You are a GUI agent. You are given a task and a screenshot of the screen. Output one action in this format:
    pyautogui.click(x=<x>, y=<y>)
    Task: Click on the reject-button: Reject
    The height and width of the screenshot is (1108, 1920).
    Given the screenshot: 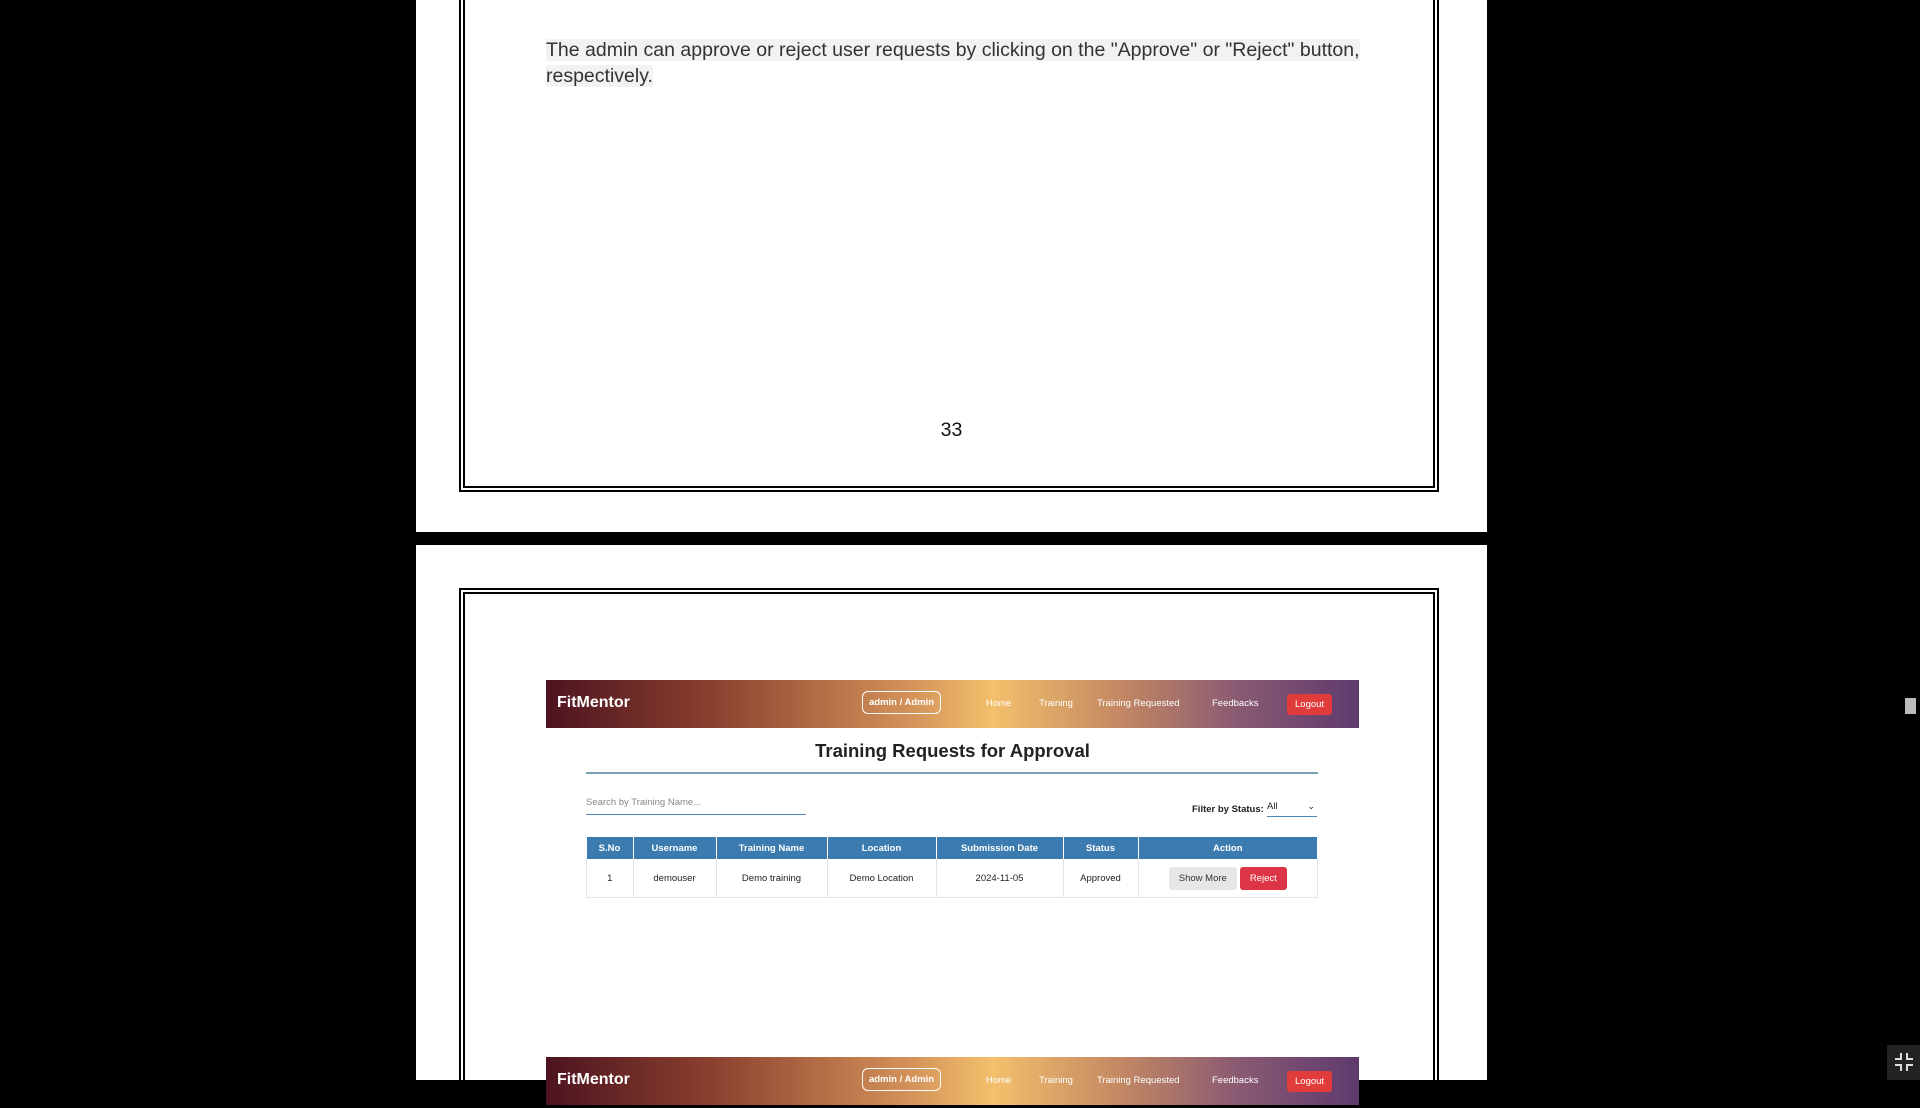 What is the action you would take?
    pyautogui.click(x=1263, y=878)
    